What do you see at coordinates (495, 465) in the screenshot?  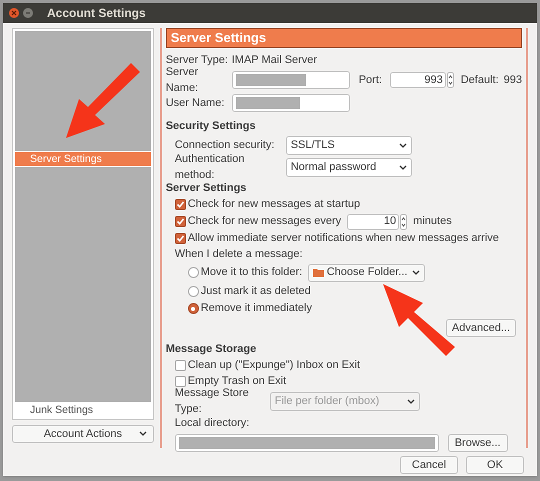 I see `dialog-button: OK` at bounding box center [495, 465].